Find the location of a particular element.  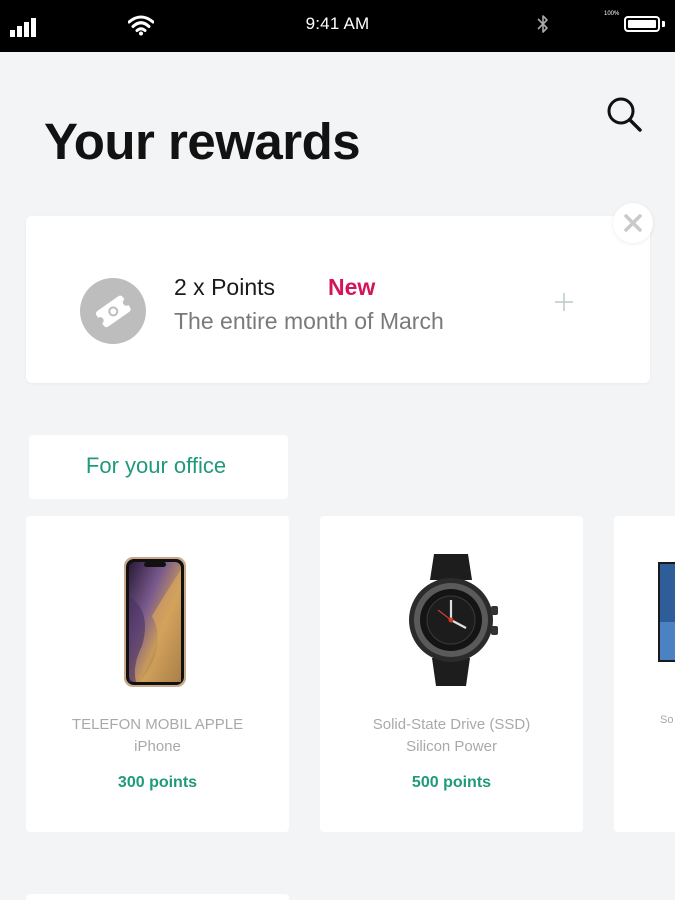

category-tab-office: For your office is located at coordinates (158, 467).